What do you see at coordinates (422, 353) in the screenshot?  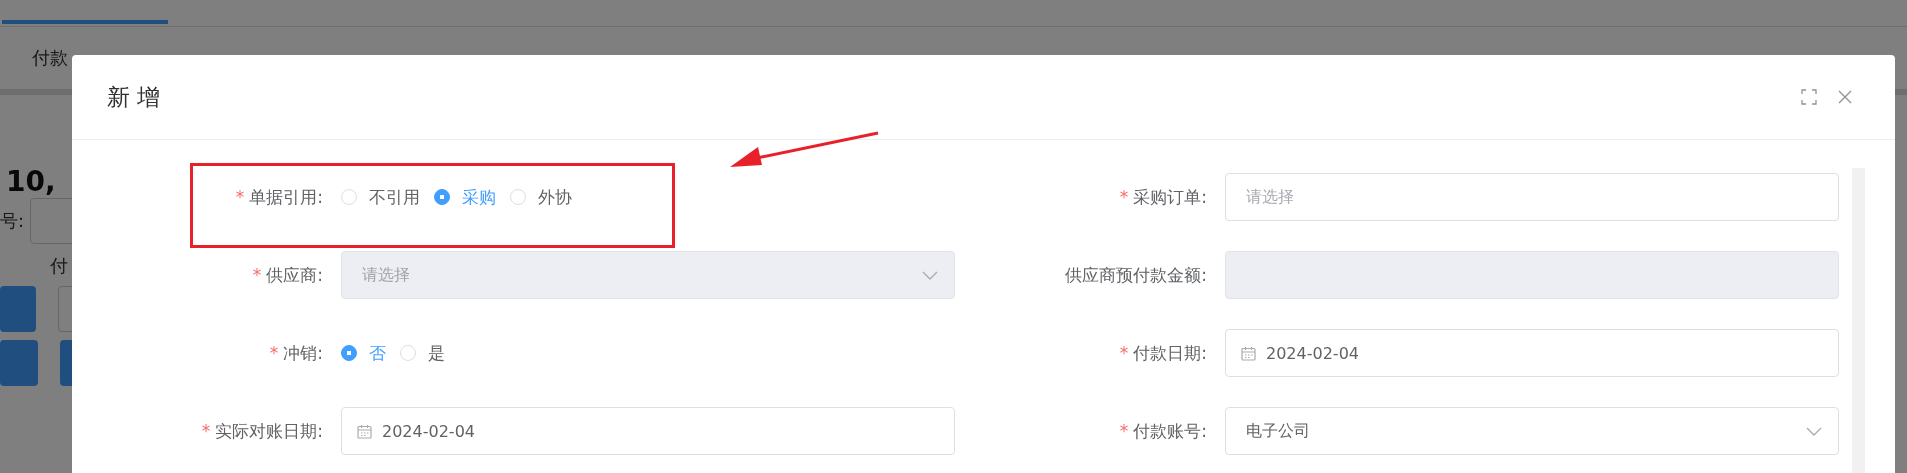 I see `radio-option: 是` at bounding box center [422, 353].